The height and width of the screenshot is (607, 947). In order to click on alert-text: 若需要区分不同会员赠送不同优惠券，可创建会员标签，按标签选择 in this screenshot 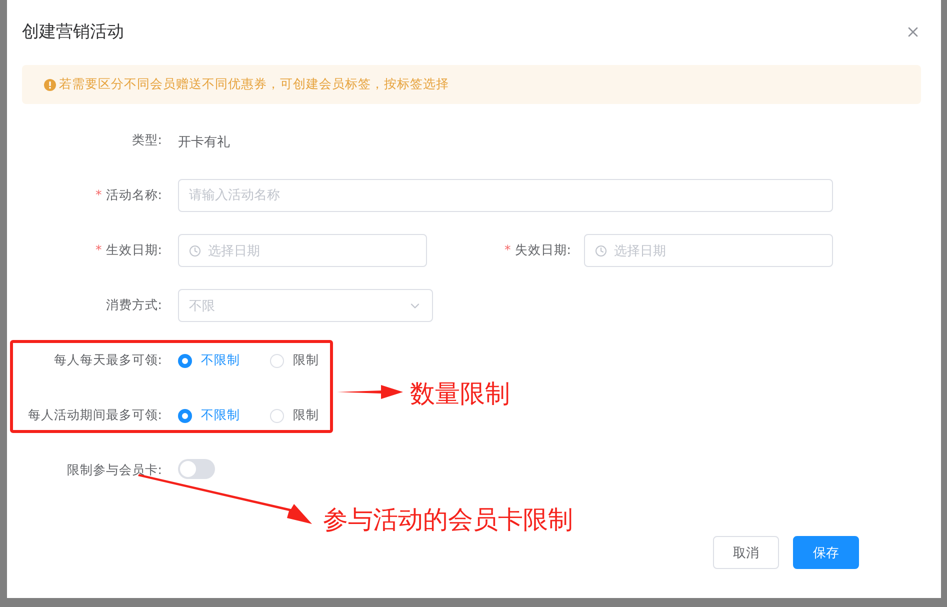, I will do `click(254, 84)`.